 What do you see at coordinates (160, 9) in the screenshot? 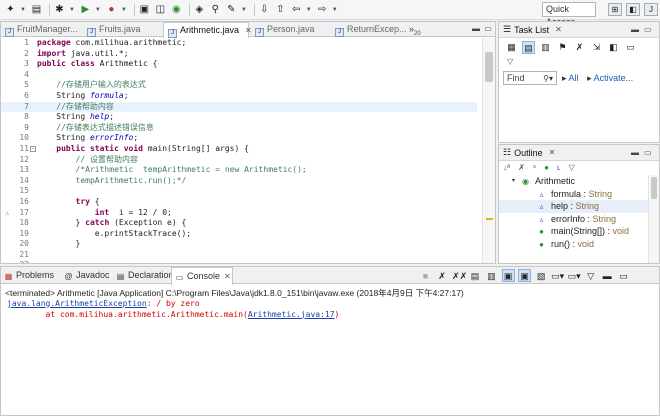
I see `new-package-icon: ◫` at bounding box center [160, 9].